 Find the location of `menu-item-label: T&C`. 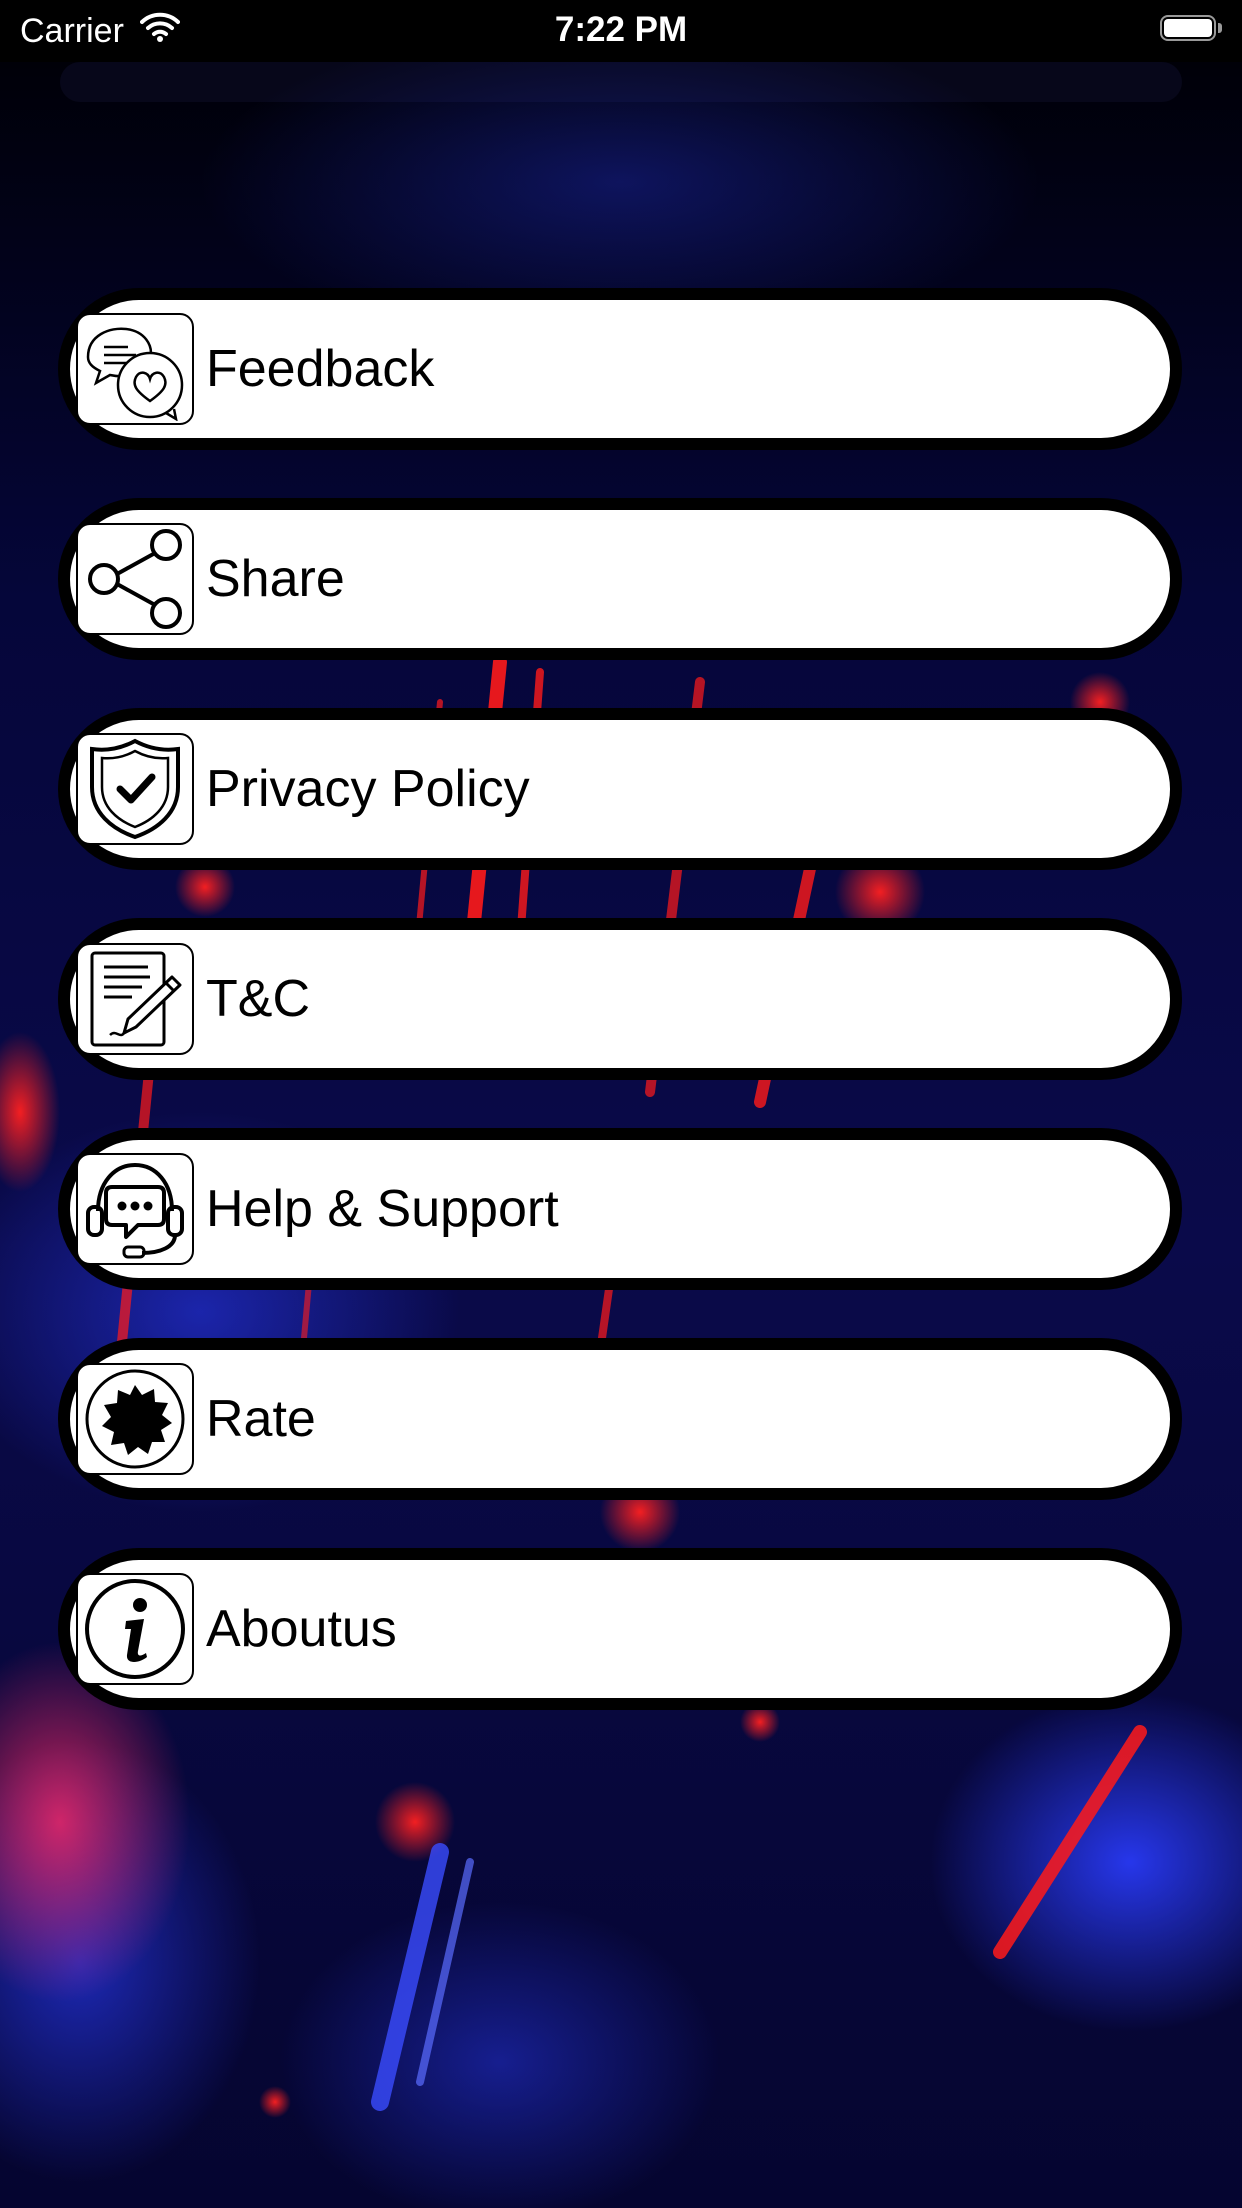

menu-item-label: T&C is located at coordinates (258, 999).